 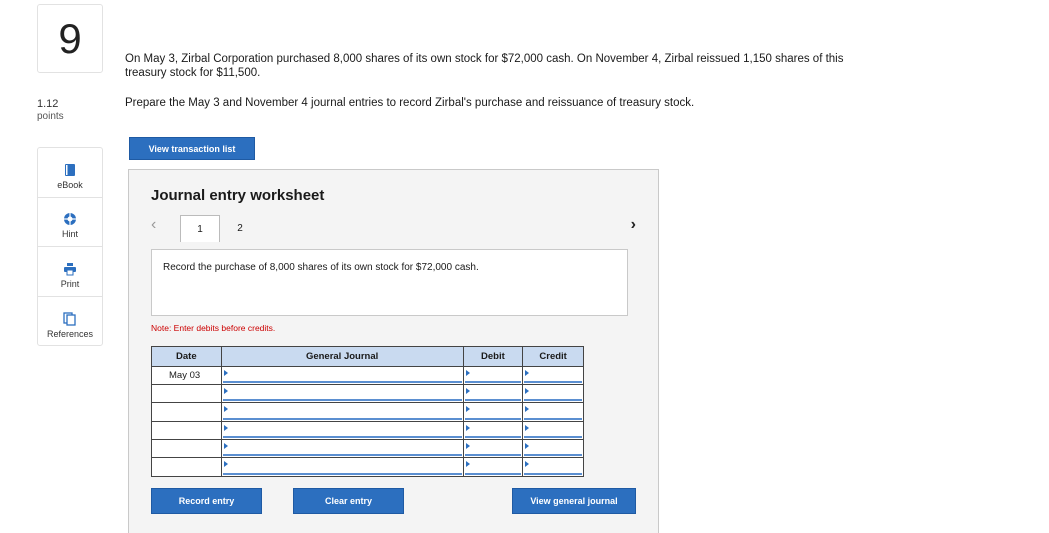 I want to click on debits-note: Note: Enter debits before credits., so click(x=213, y=328).